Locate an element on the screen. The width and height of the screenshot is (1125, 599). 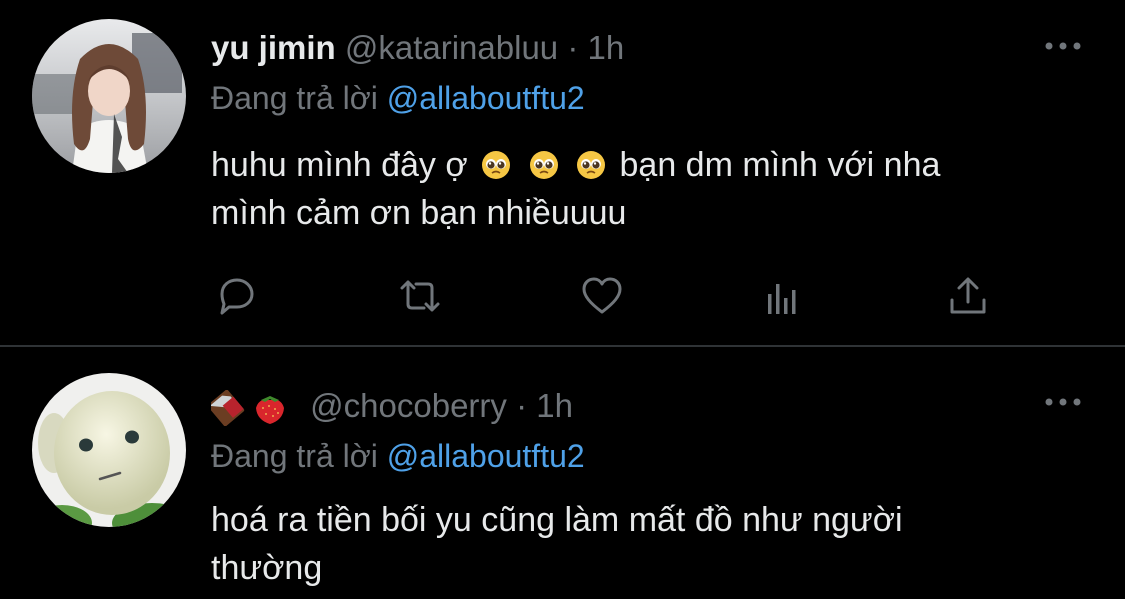
tweet-text-part-1: huhu mình đây ợ is located at coordinates (339, 165).